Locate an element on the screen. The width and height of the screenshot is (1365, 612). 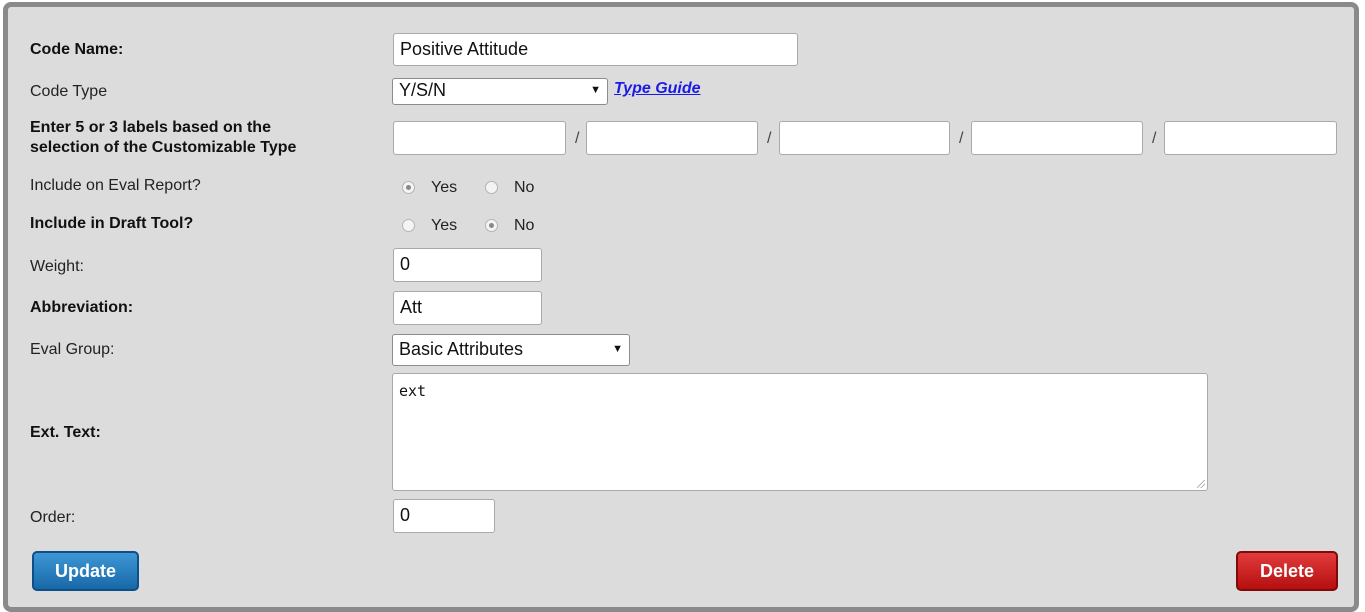
draft-tool-no-radio is located at coordinates (491, 225).